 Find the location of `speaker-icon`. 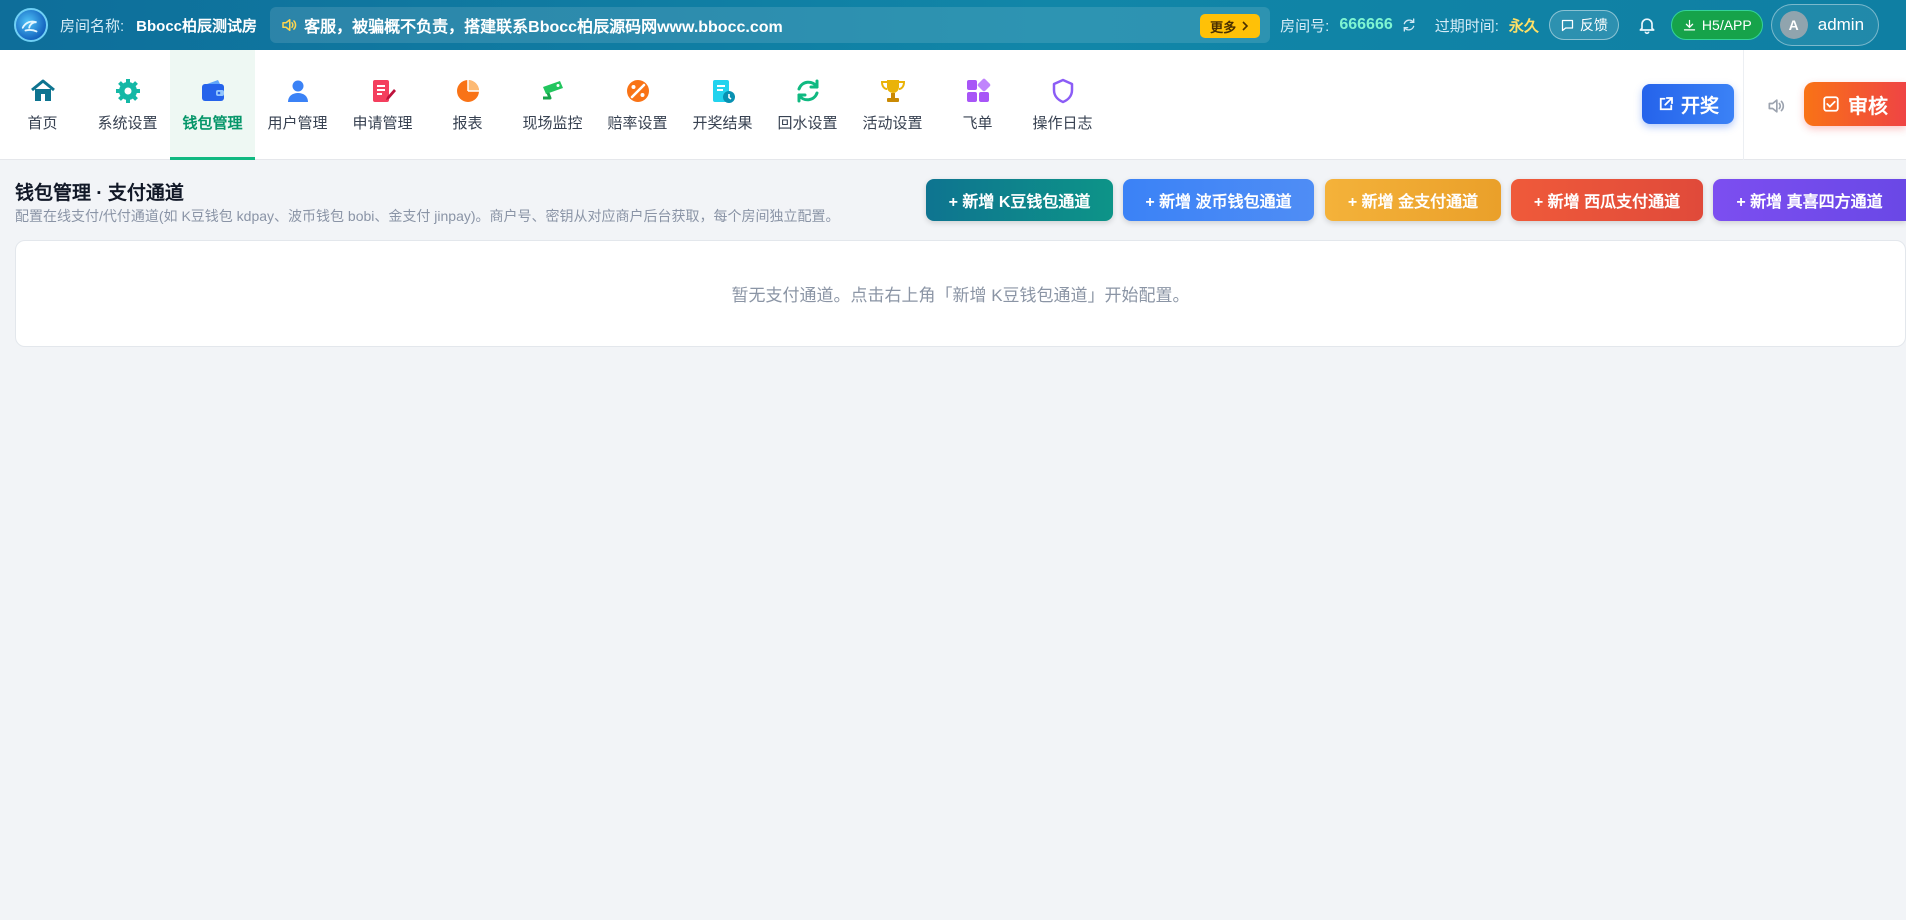

speaker-icon is located at coordinates (289, 25).